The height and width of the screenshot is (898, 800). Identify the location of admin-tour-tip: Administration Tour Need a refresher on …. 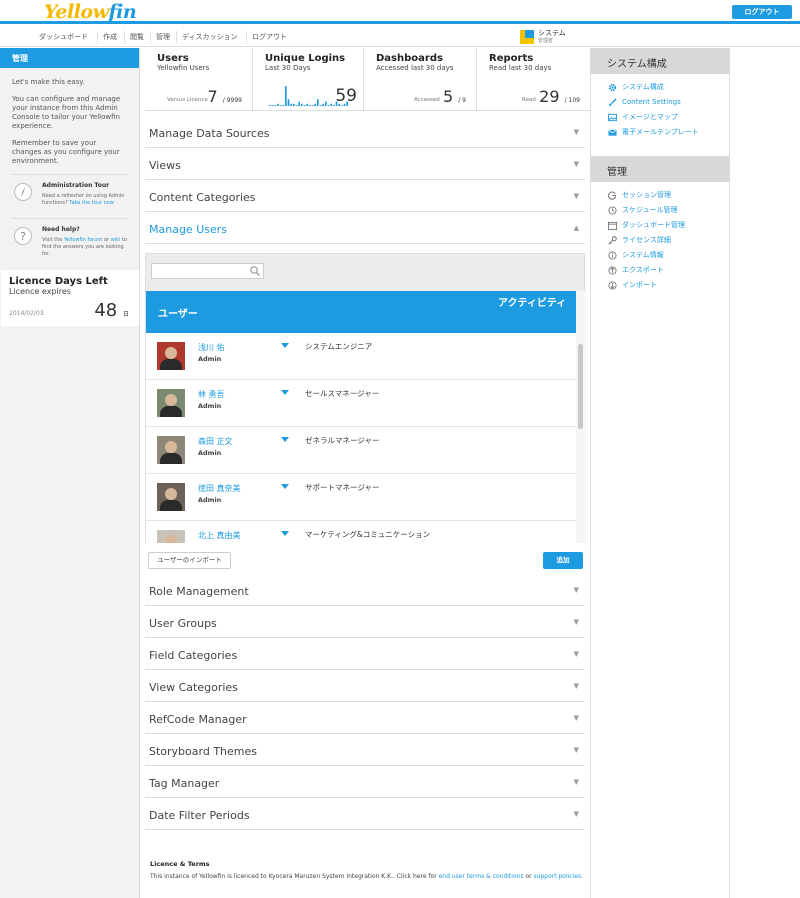
(69, 196).